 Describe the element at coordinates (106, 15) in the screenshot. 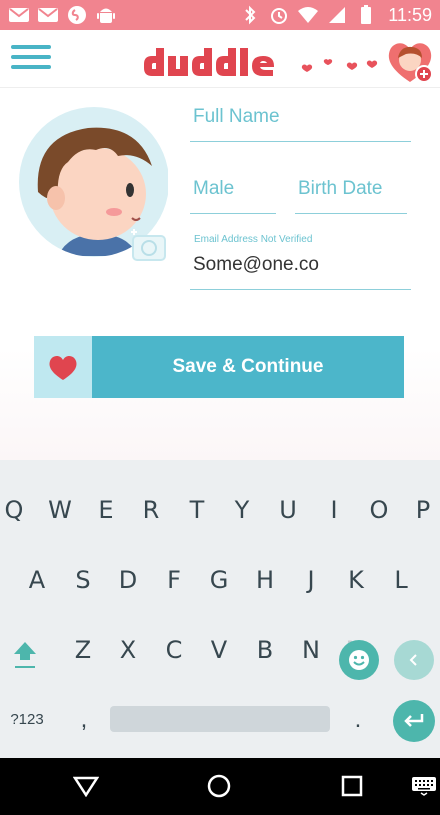

I see `android-icon` at that location.